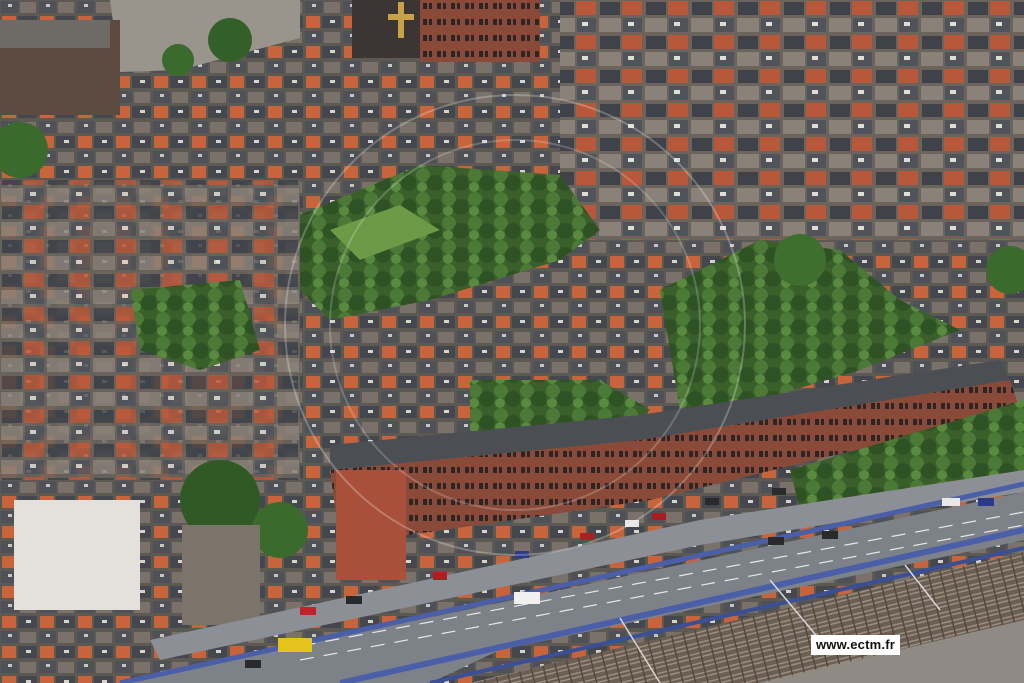  Describe the element at coordinates (371, 525) in the screenshot. I see `brick-apartment` at that location.